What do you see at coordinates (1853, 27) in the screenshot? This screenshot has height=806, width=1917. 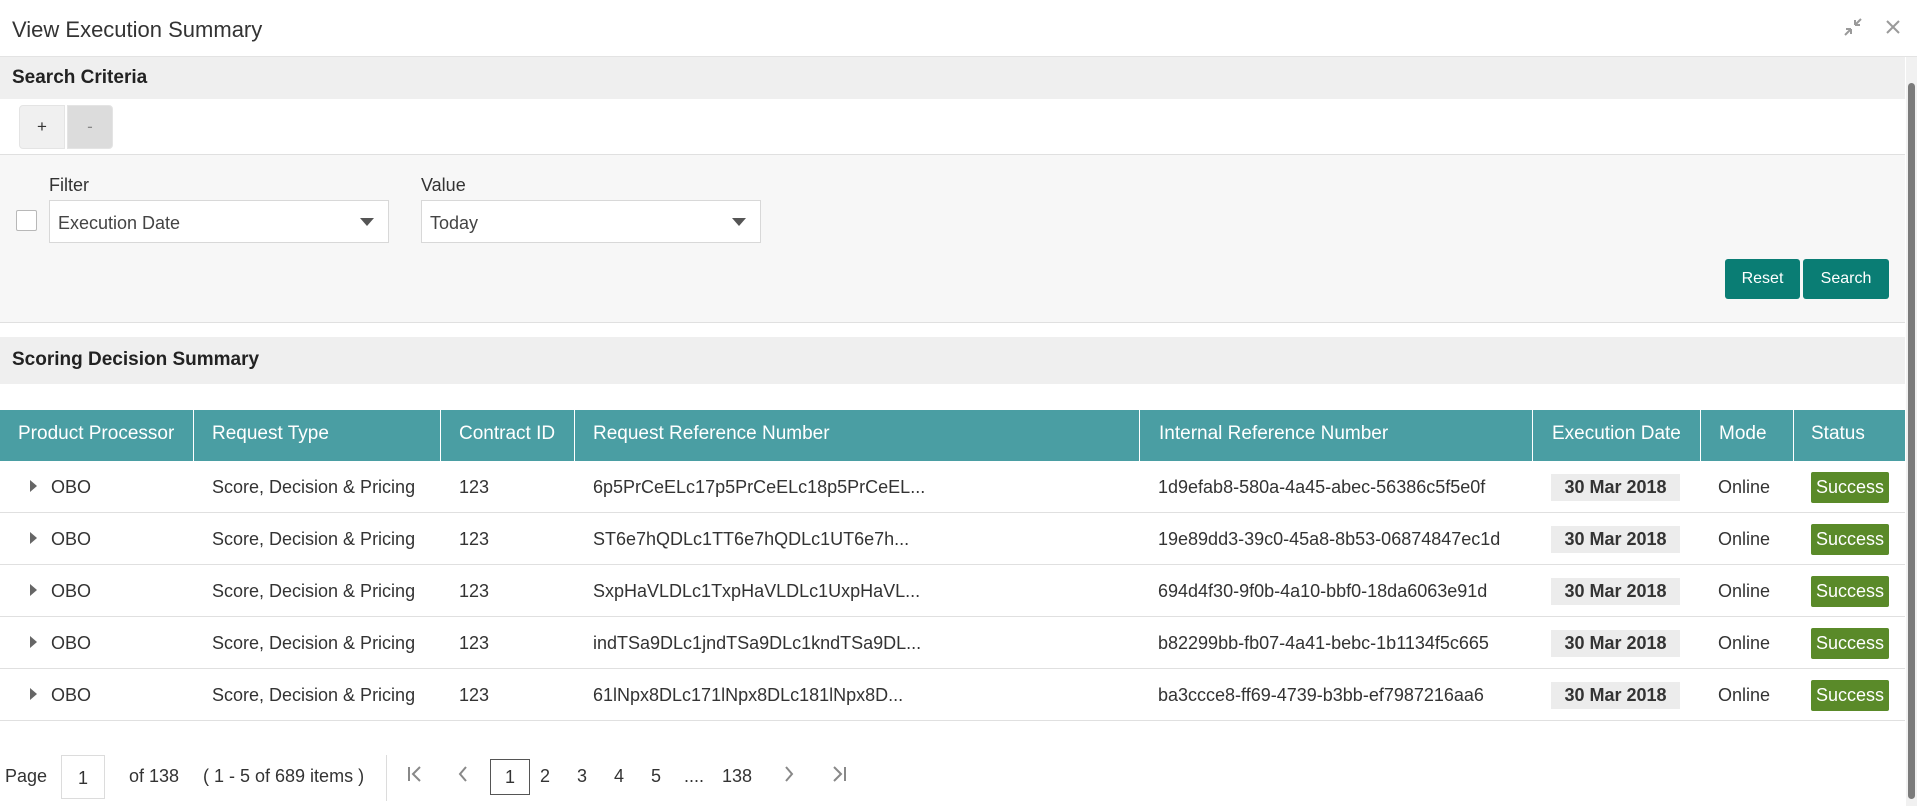 I see `collapse-arrows-icon` at bounding box center [1853, 27].